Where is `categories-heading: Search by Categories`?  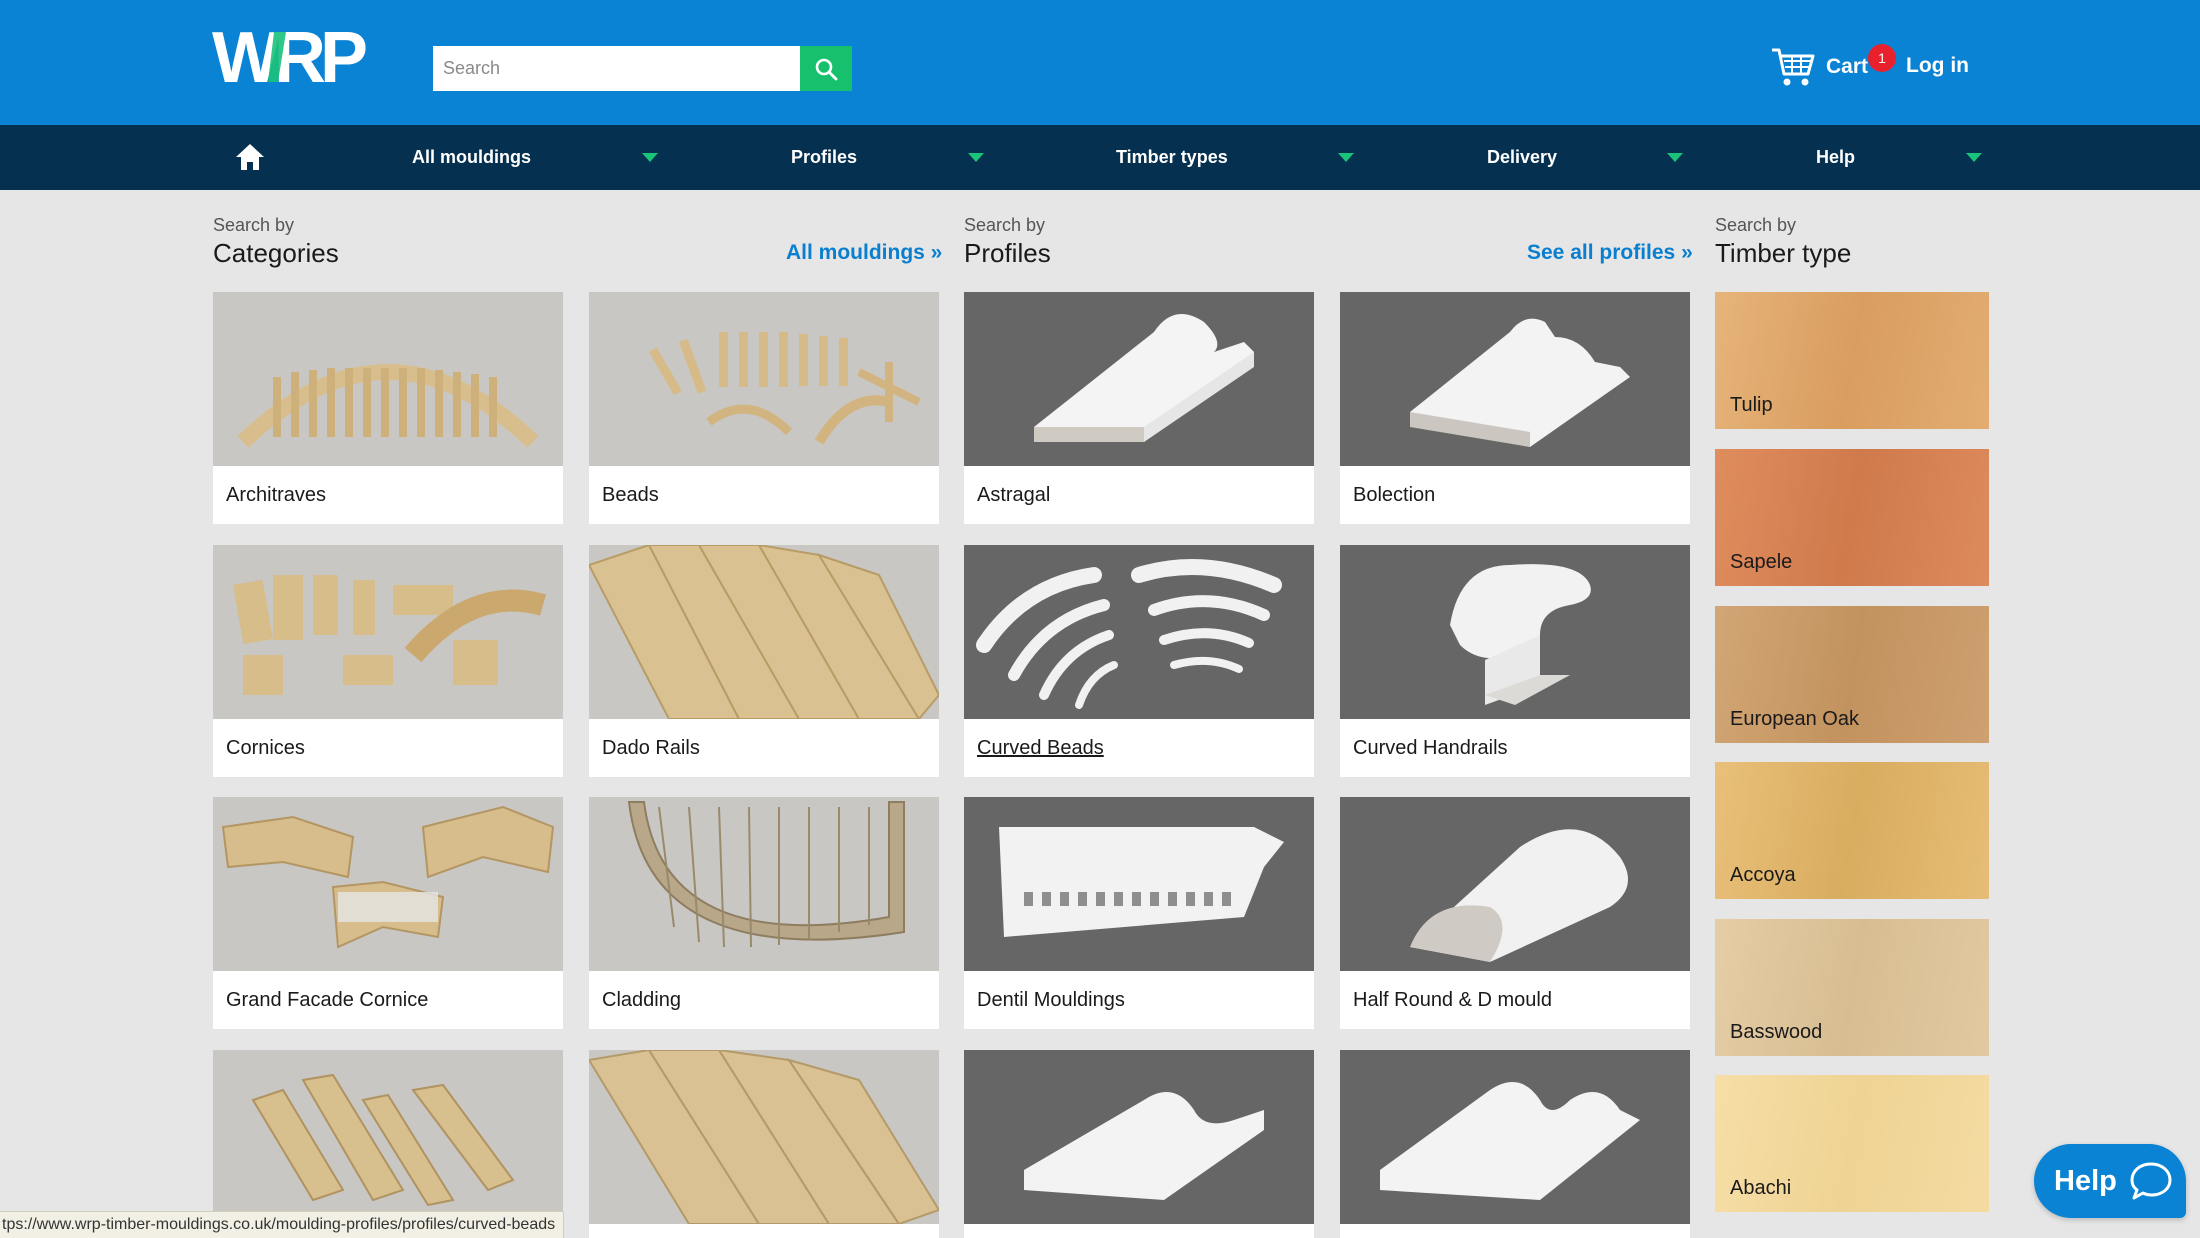 categories-heading: Search by Categories is located at coordinates (276, 241).